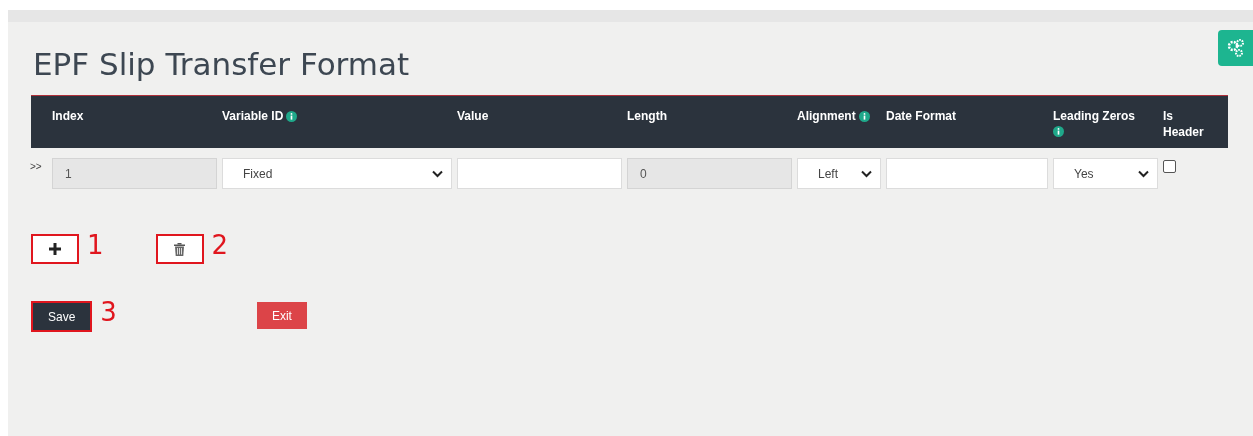 The width and height of the screenshot is (1253, 436). Describe the element at coordinates (921, 116) in the screenshot. I see `column-header: Date Format` at that location.